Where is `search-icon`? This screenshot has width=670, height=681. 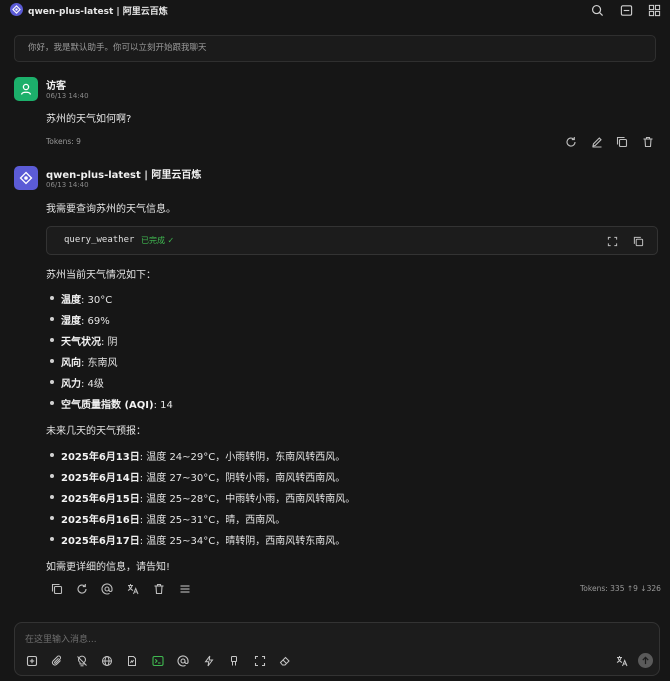 search-icon is located at coordinates (597, 10).